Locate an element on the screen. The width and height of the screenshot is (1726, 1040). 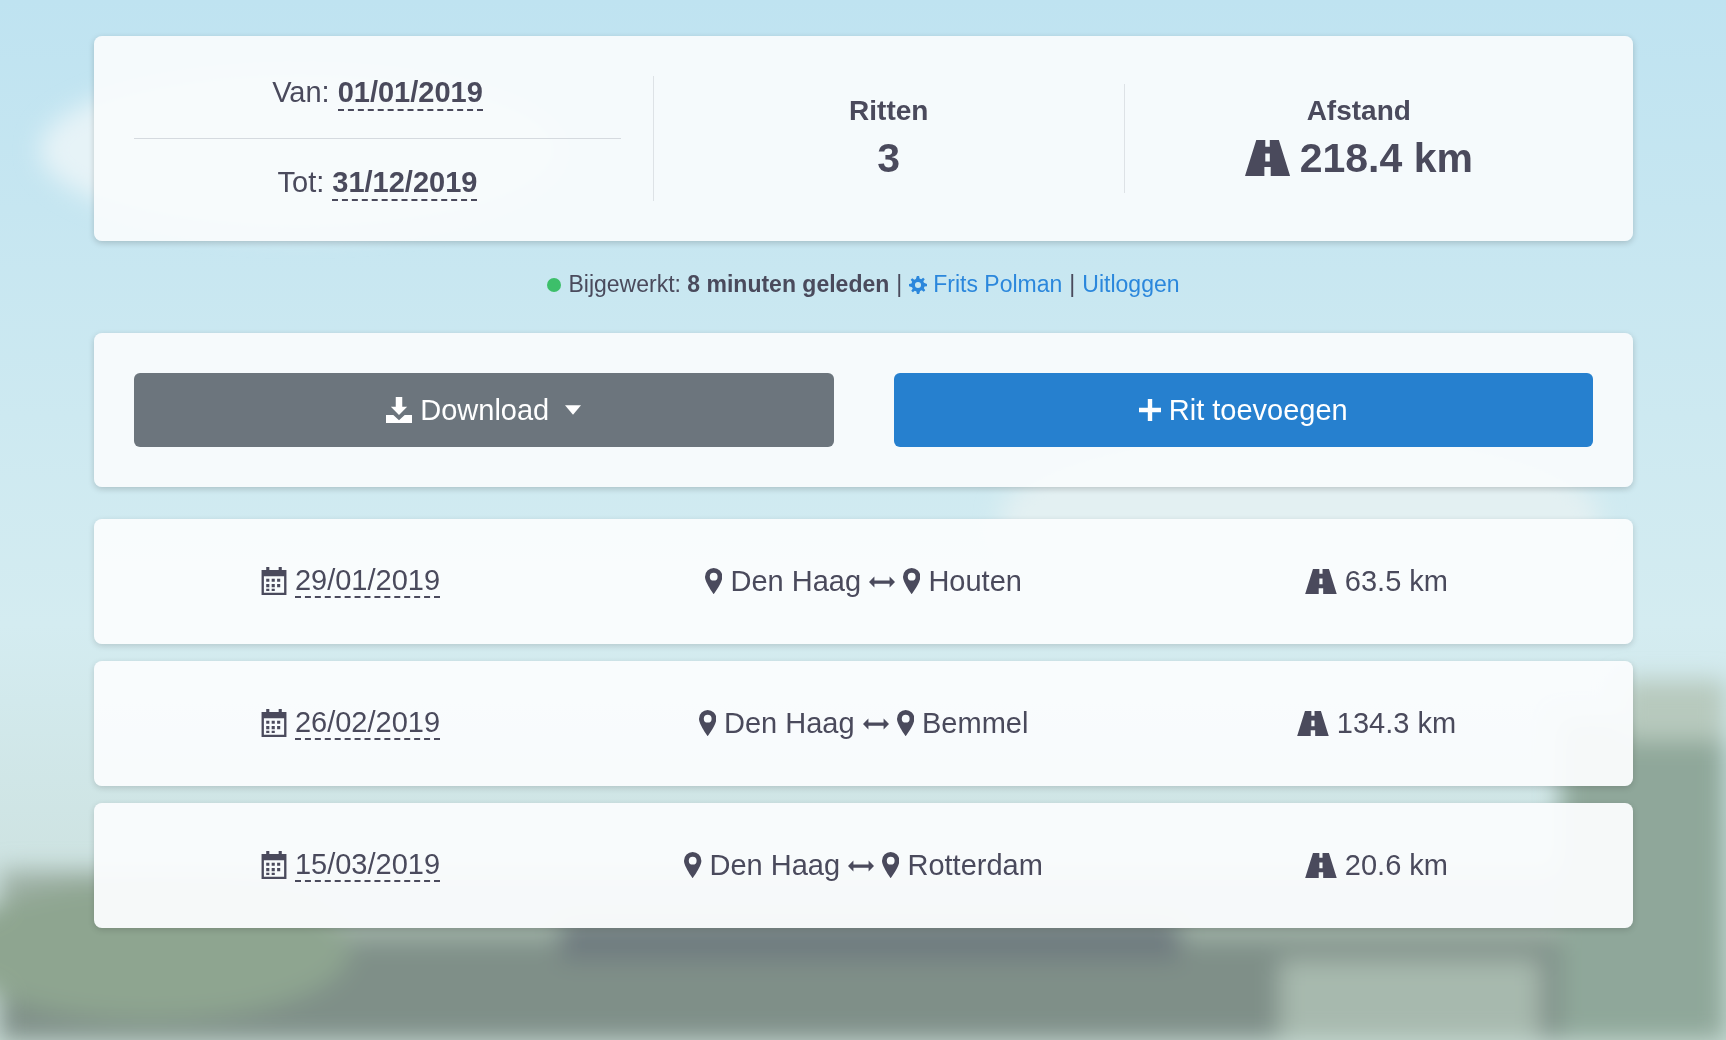
trip-distance: 20.6 km is located at coordinates (1396, 865).